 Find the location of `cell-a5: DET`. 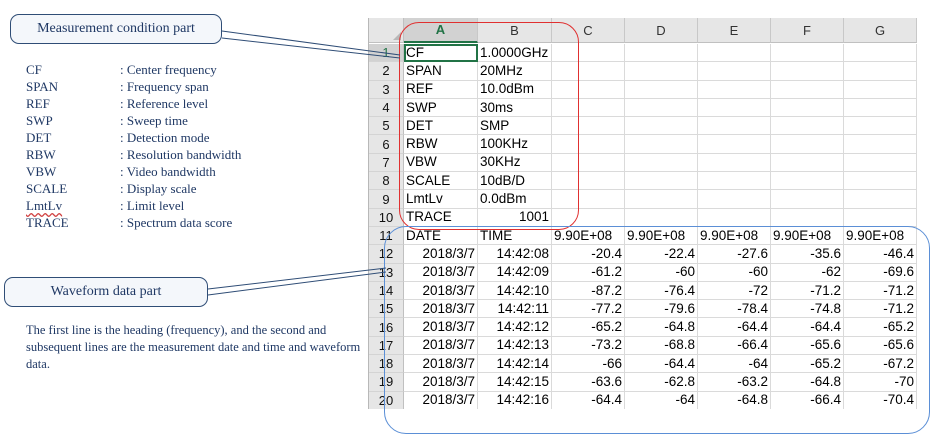

cell-a5: DET is located at coordinates (441, 126).